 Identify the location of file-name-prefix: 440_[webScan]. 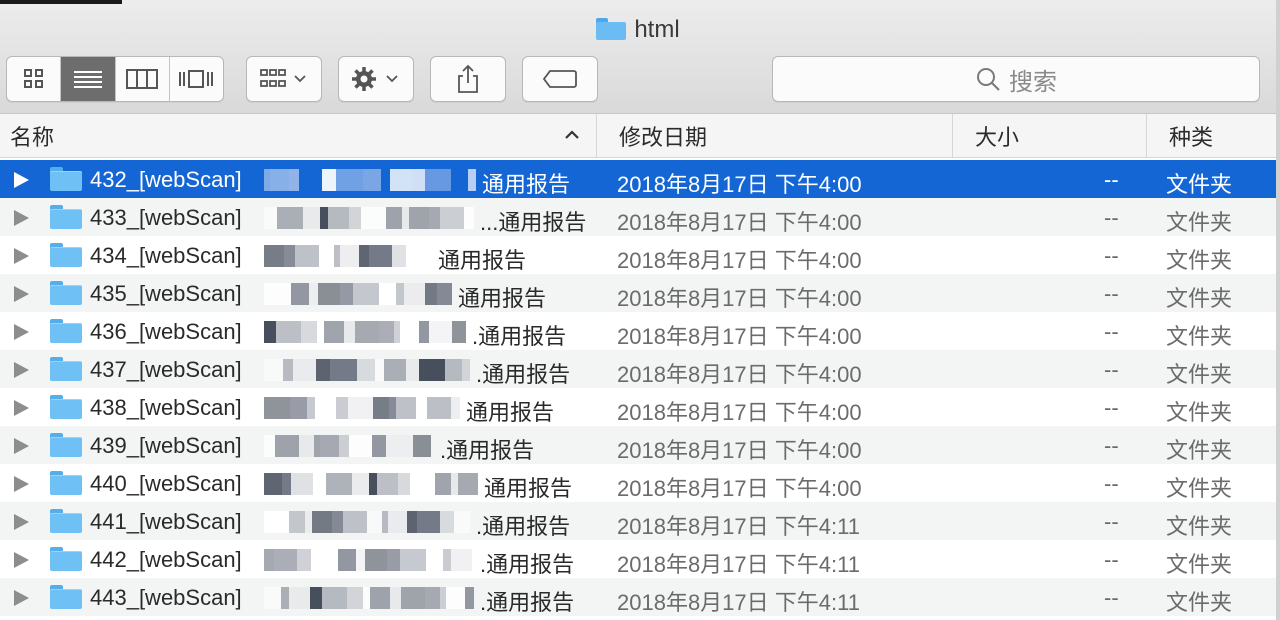
(166, 483).